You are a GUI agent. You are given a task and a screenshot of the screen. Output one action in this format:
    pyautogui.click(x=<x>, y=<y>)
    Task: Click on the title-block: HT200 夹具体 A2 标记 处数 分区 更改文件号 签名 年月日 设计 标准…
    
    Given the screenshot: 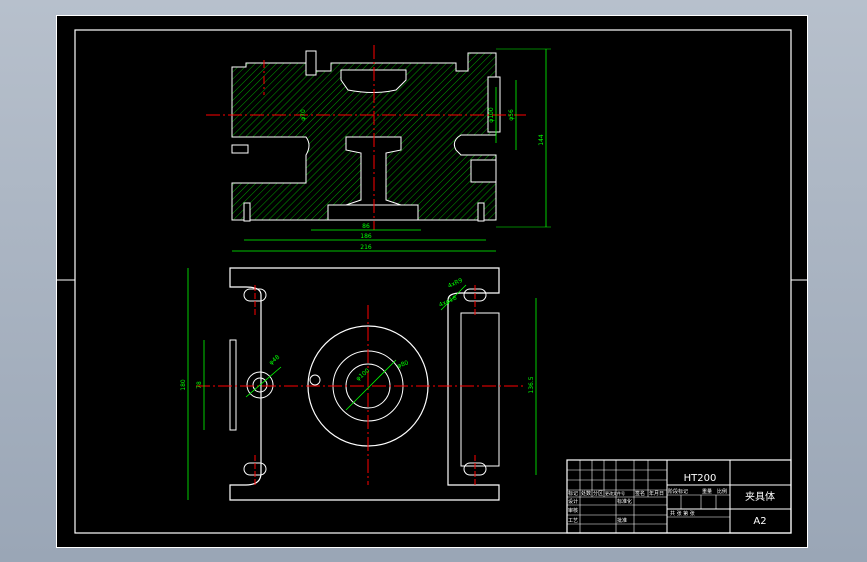 What is the action you would take?
    pyautogui.click(x=679, y=496)
    